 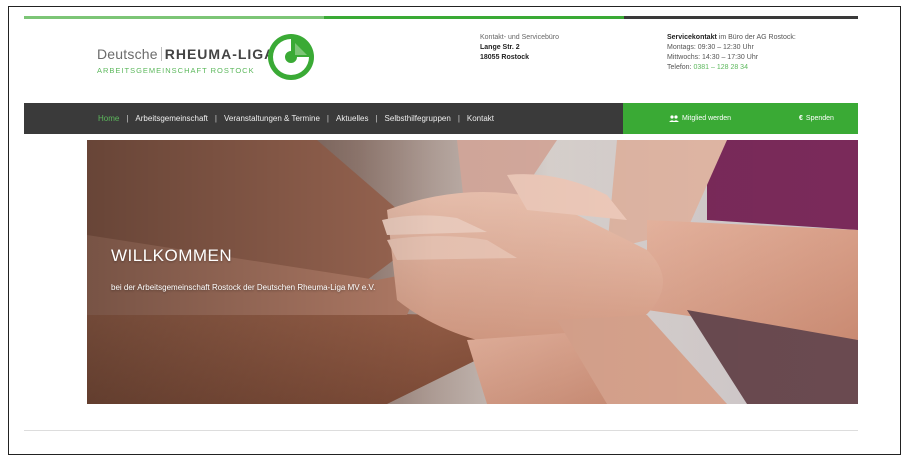 I want to click on top-color-bar, so click(x=441, y=17).